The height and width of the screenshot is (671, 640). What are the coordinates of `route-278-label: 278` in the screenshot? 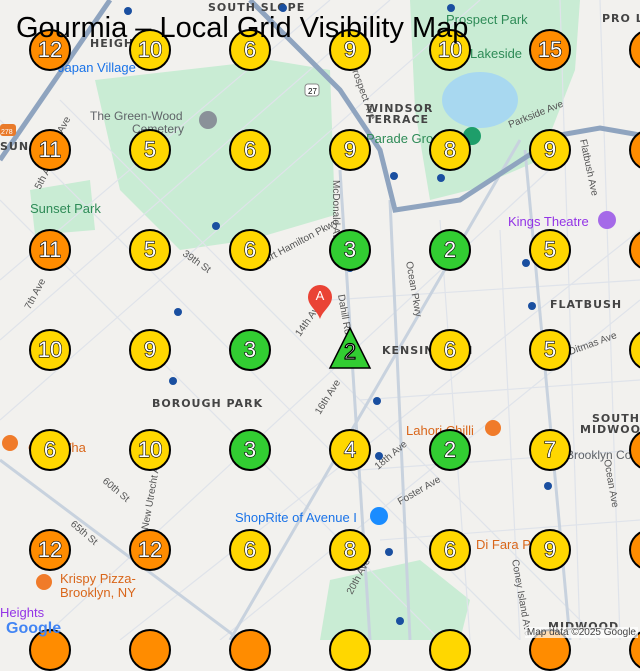 It's located at (7, 132).